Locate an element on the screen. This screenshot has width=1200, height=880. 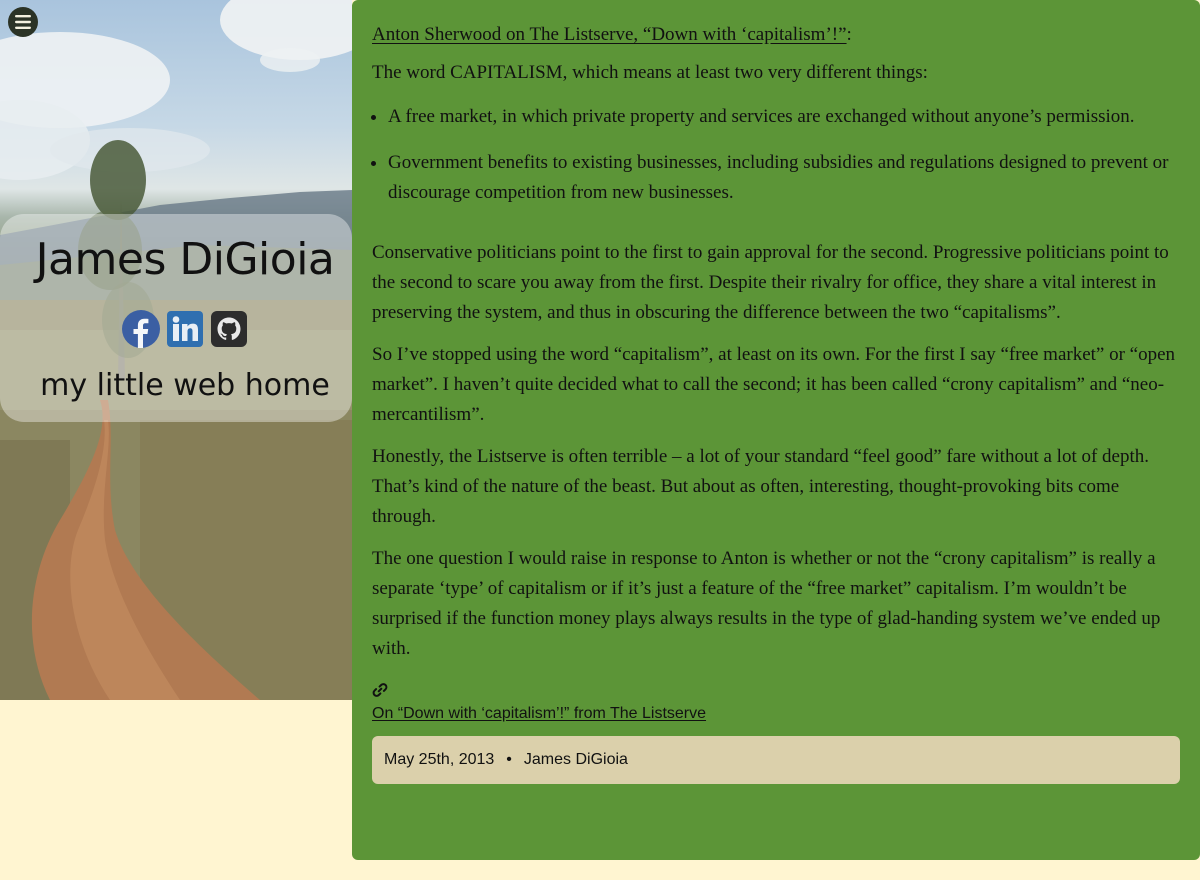
social-links is located at coordinates (185, 329).